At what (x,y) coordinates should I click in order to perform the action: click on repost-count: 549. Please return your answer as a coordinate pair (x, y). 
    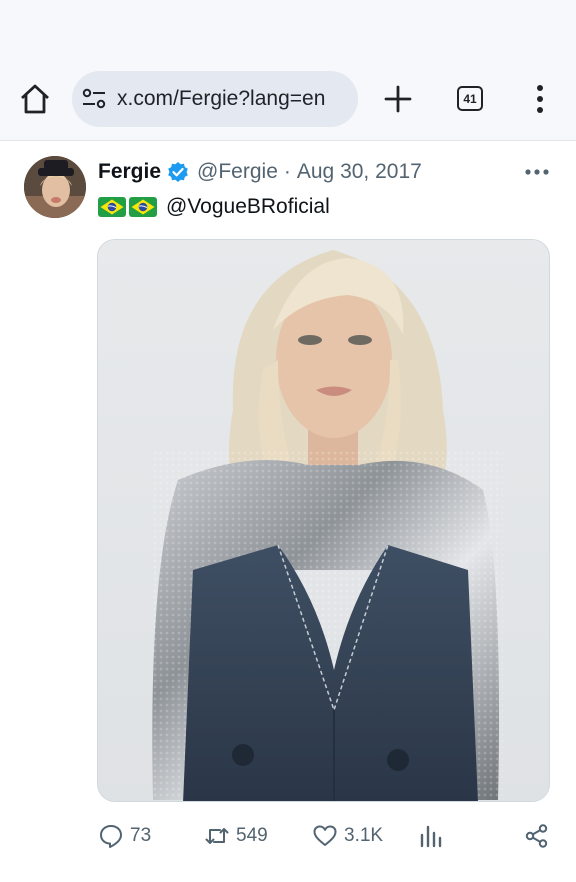
    Looking at the image, I should click on (252, 835).